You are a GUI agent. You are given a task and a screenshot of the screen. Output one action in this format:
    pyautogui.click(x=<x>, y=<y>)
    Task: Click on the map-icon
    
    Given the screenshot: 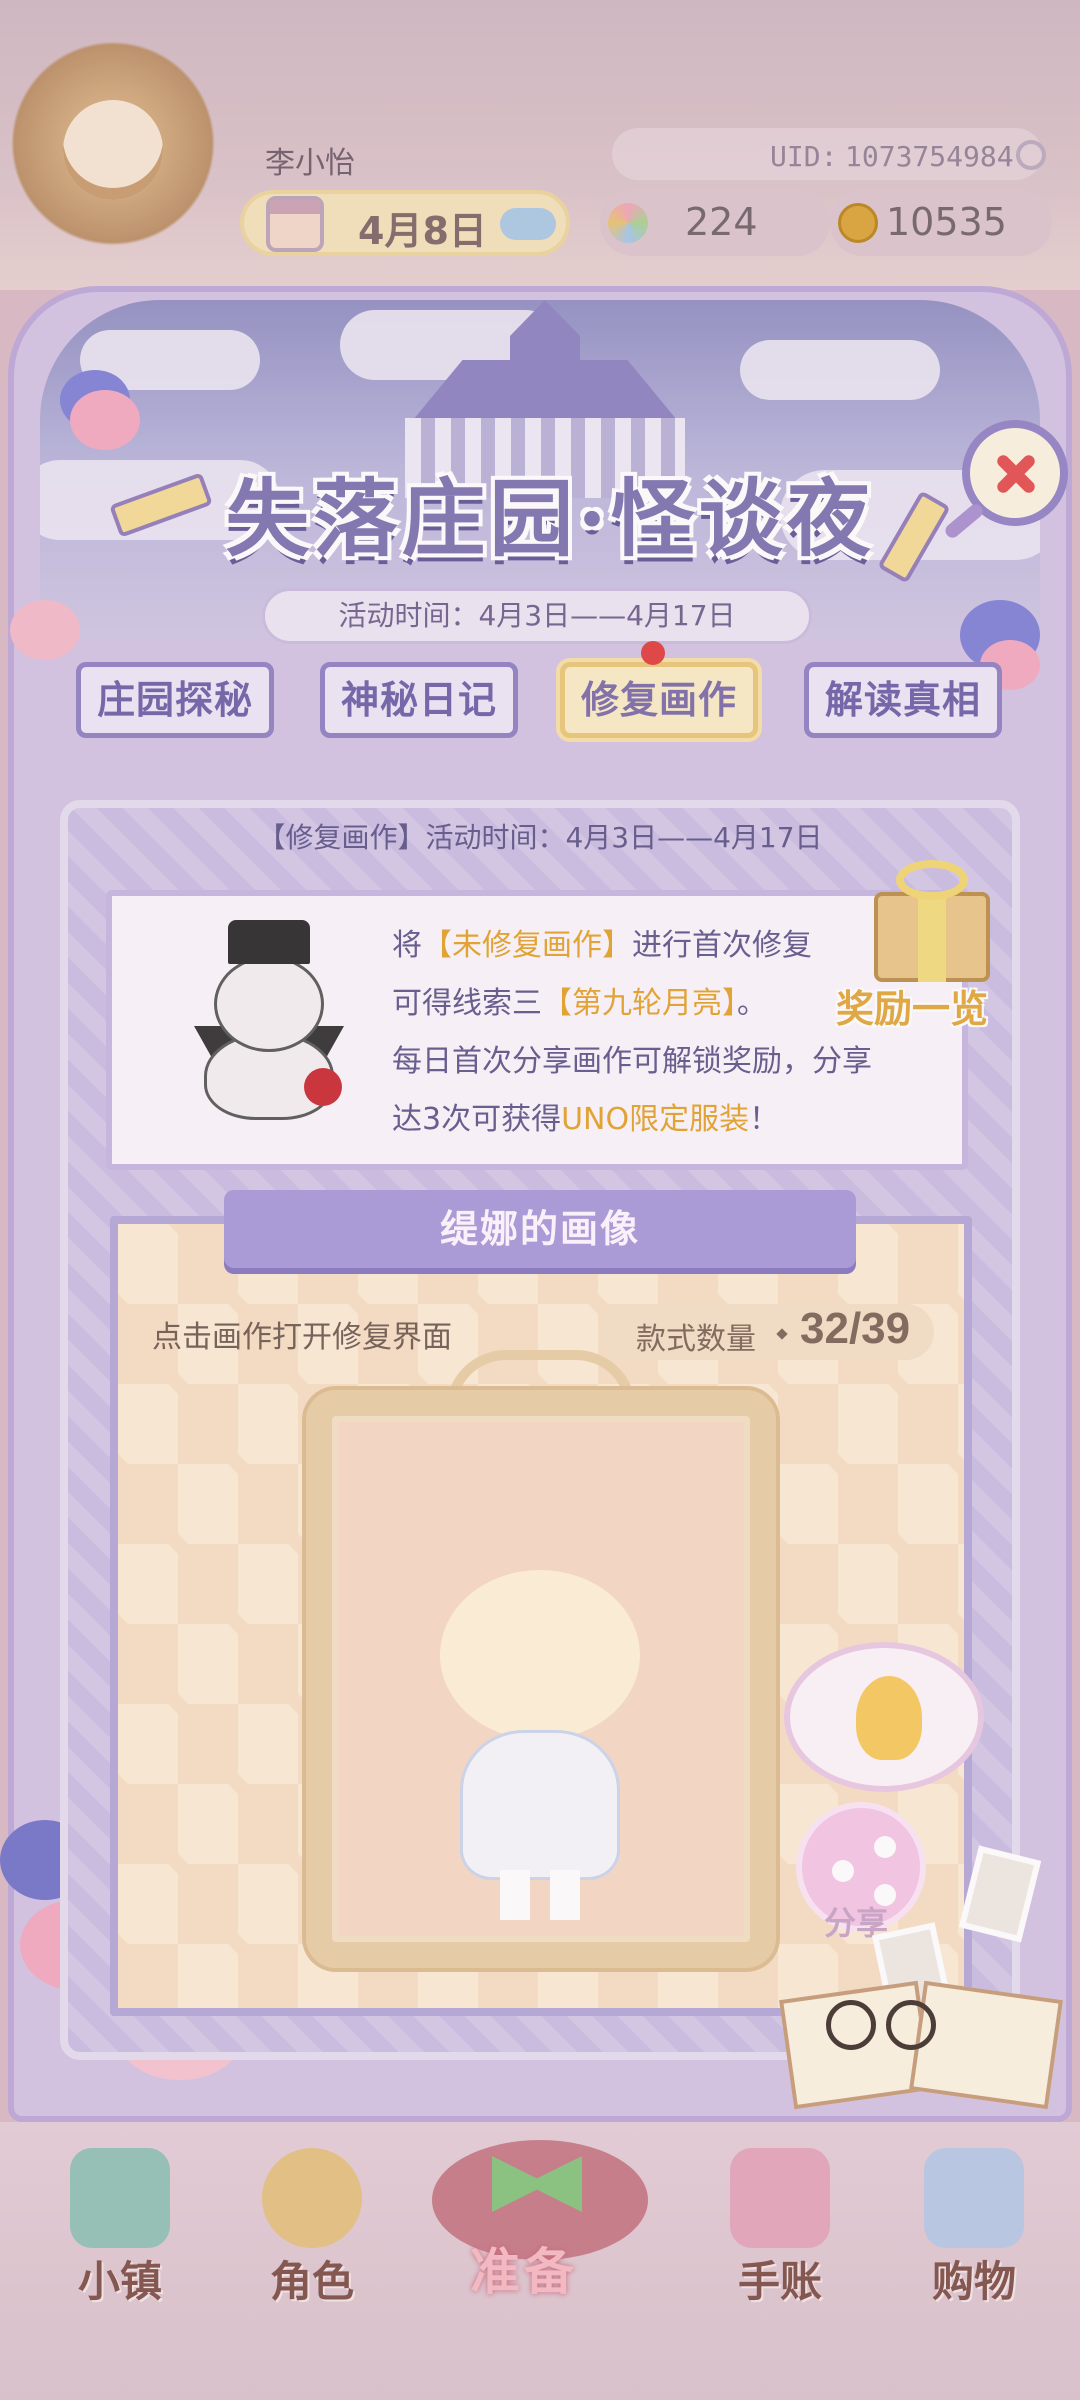 What is the action you would take?
    pyautogui.click(x=120, y=2198)
    